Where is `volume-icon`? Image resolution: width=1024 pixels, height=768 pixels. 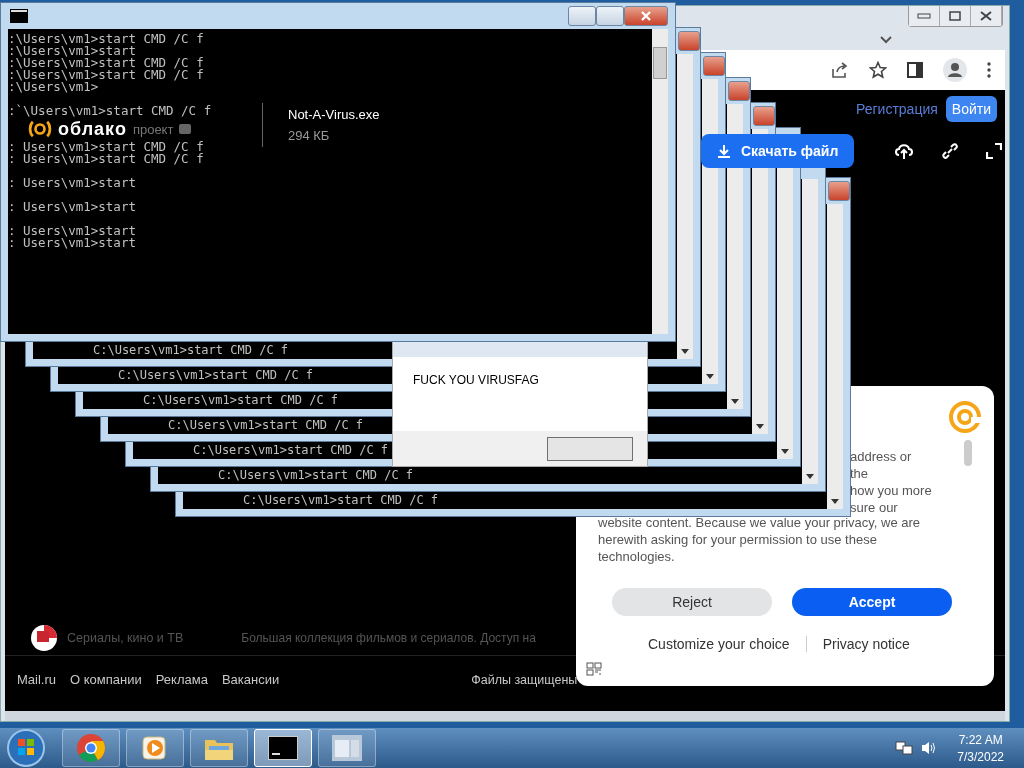 volume-icon is located at coordinates (929, 748).